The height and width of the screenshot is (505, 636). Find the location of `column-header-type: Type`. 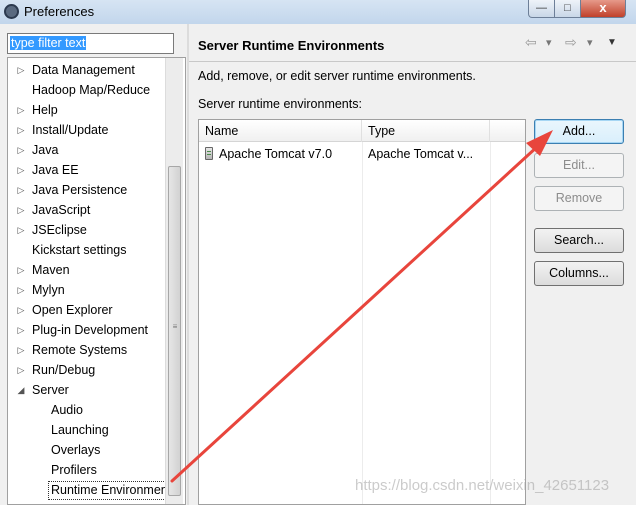

column-header-type: Type is located at coordinates (426, 131).